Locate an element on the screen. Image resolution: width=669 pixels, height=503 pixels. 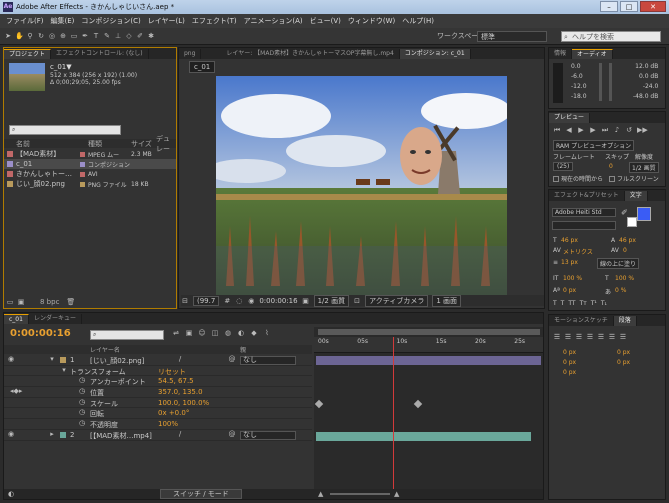
tab-composition: コンポジション: c_01 is located at coordinates (435, 54).